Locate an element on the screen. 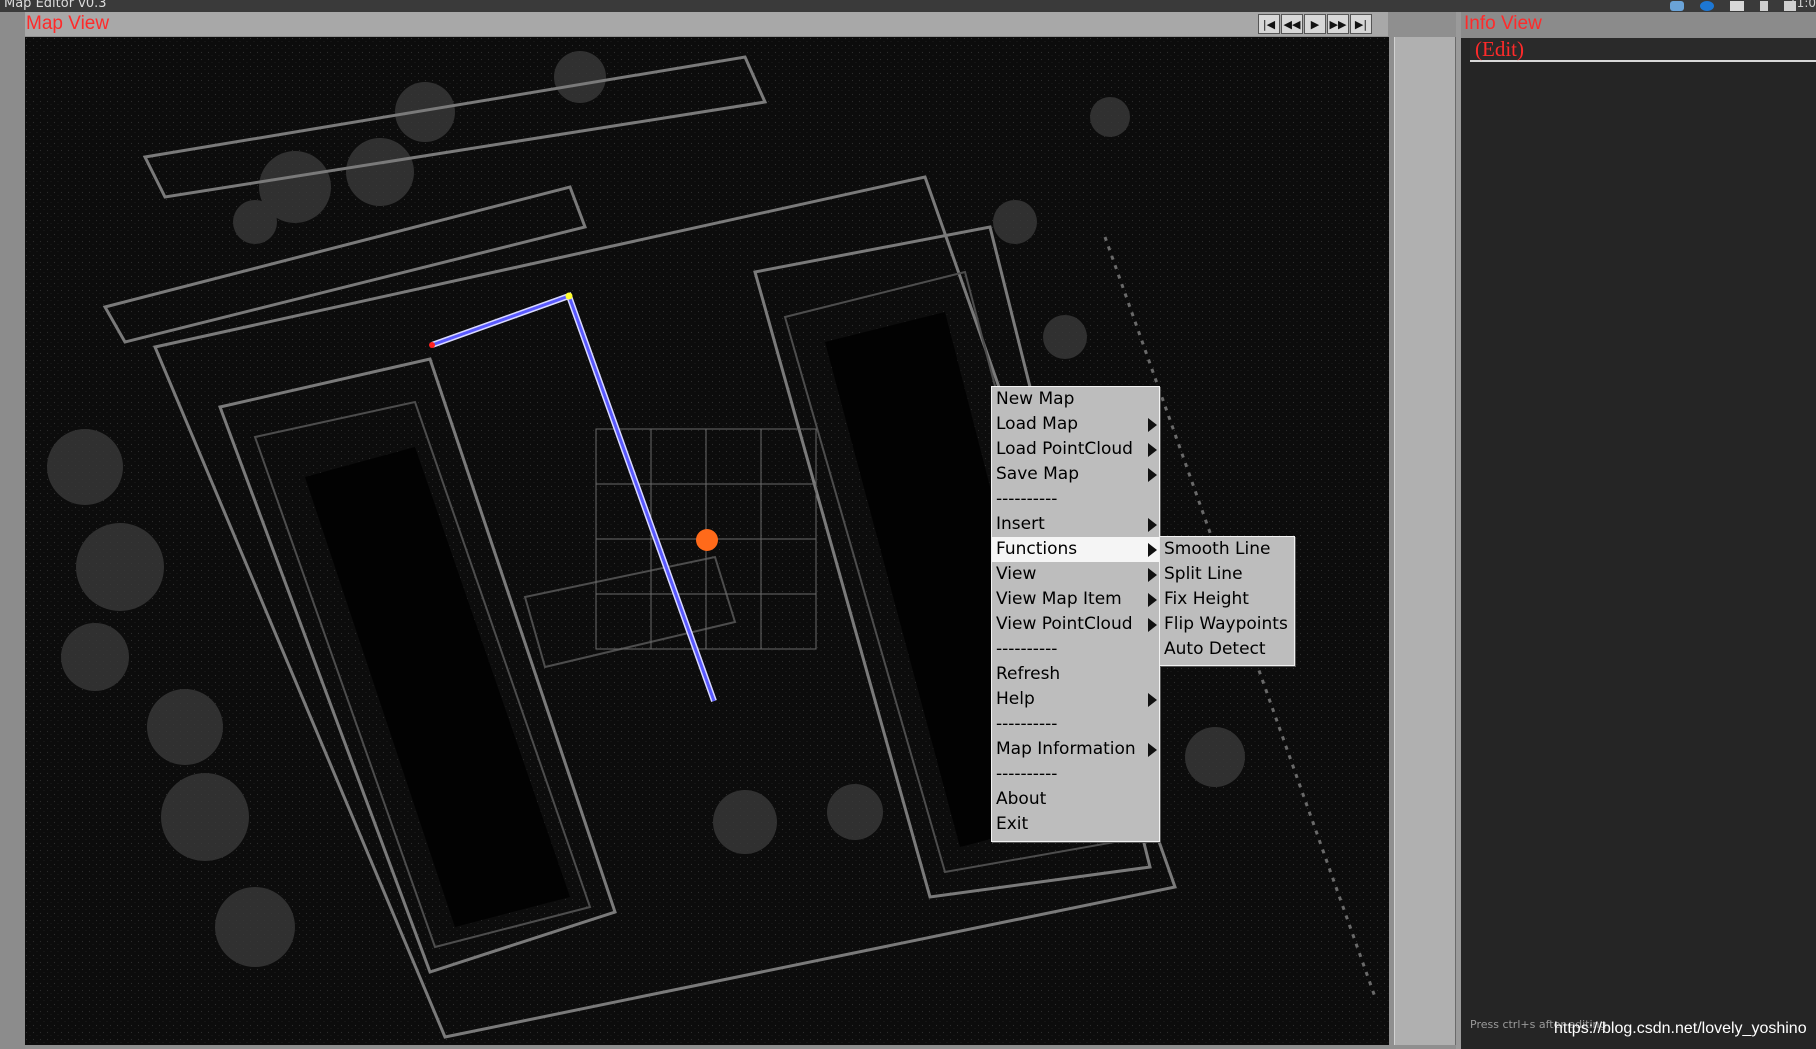 The width and height of the screenshot is (1816, 1049). menu-item-refresh: Refresh is located at coordinates (1075, 674).